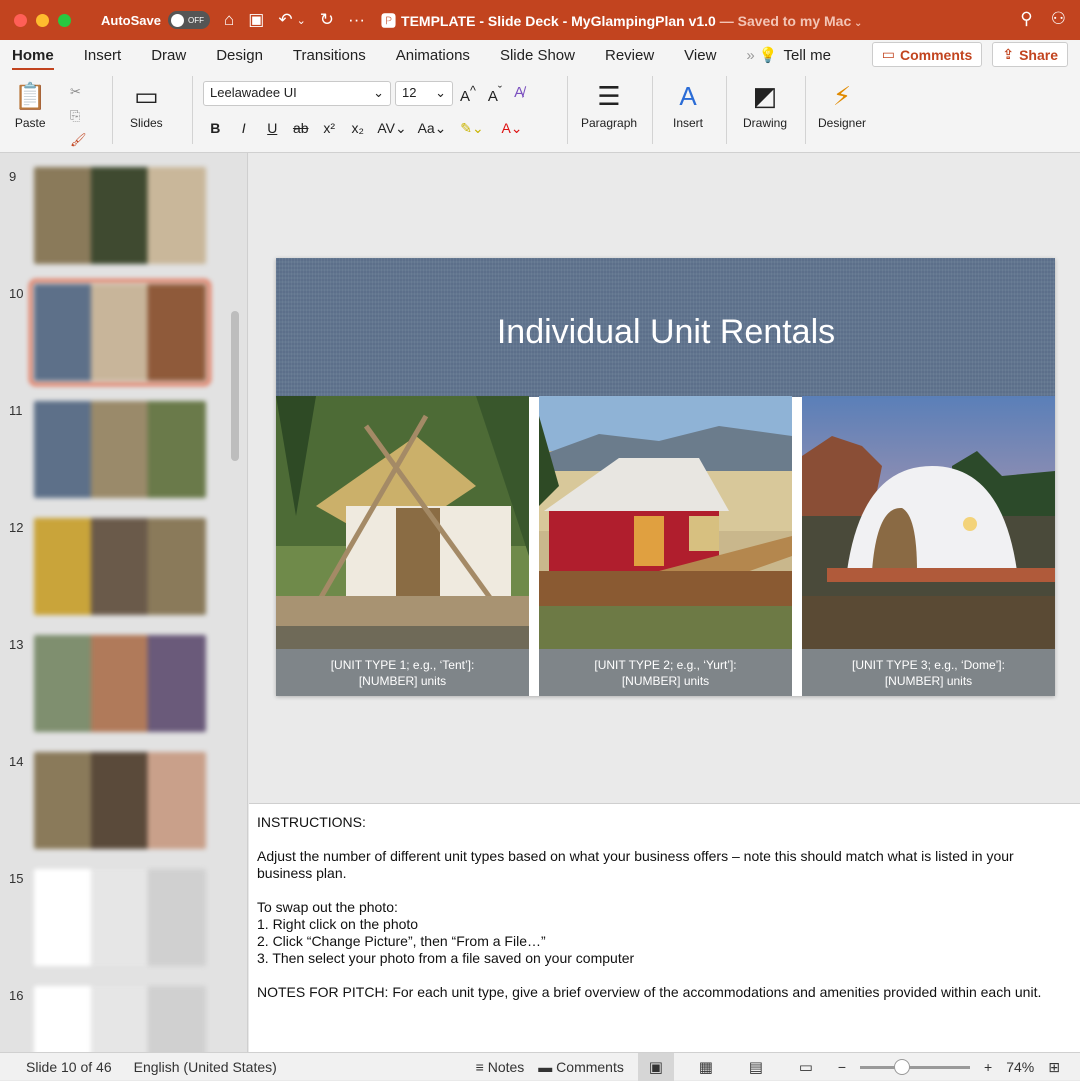  I want to click on tab-insert: Insert, so click(103, 55).